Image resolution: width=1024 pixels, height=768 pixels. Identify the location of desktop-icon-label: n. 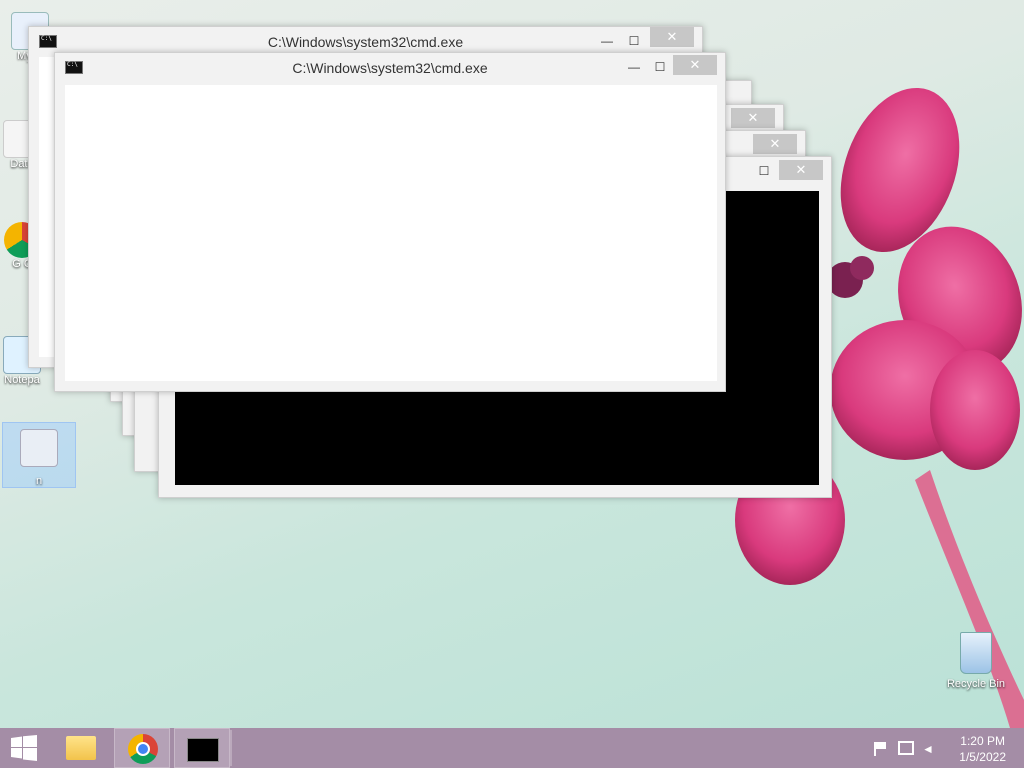
(39, 481).